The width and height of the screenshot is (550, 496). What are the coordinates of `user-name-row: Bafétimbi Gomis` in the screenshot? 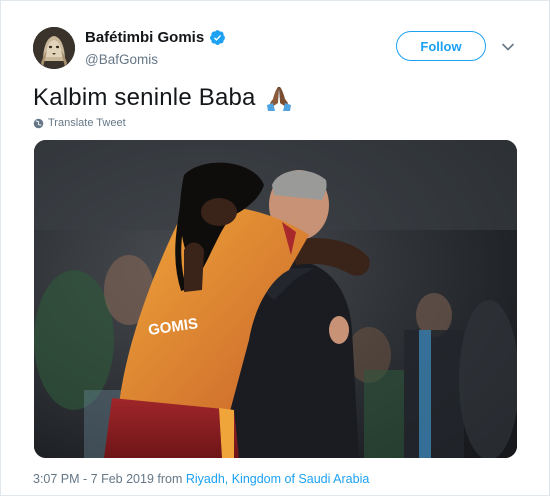 It's located at (155, 37).